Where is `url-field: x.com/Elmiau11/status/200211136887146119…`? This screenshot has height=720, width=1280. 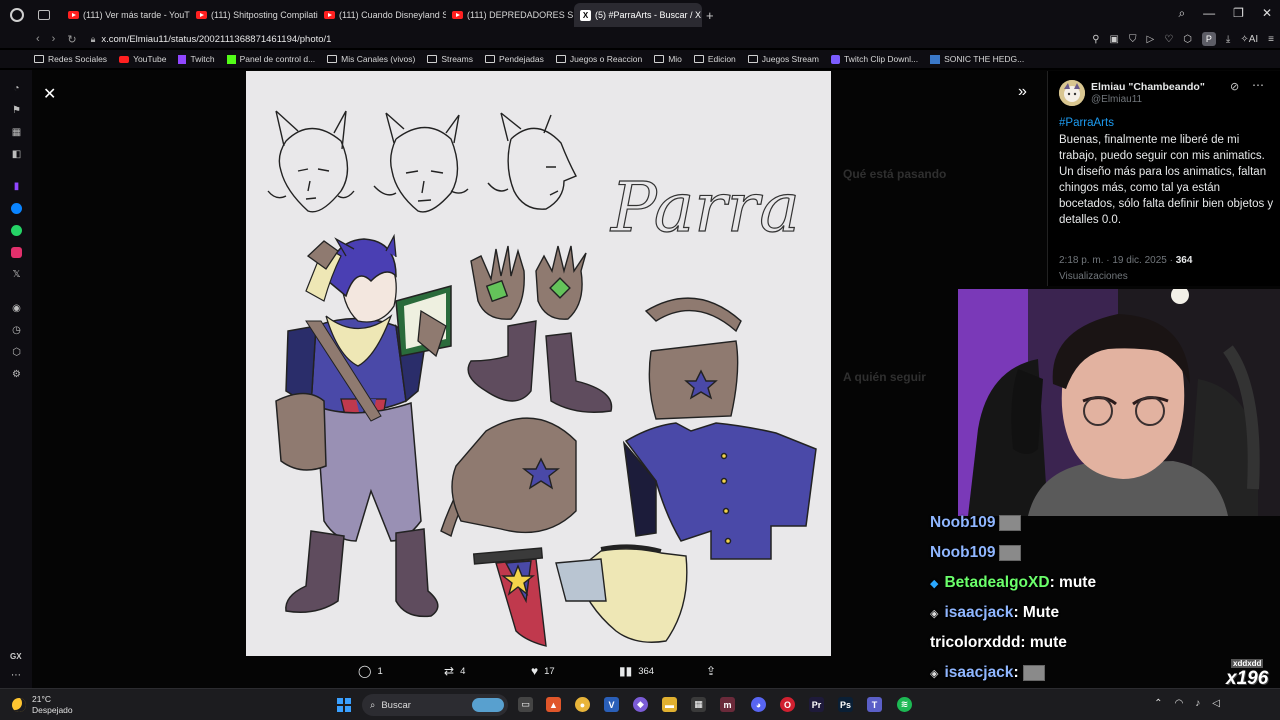
url-field: x.com/Elmiau11/status/200211136887146119… is located at coordinates (216, 39).